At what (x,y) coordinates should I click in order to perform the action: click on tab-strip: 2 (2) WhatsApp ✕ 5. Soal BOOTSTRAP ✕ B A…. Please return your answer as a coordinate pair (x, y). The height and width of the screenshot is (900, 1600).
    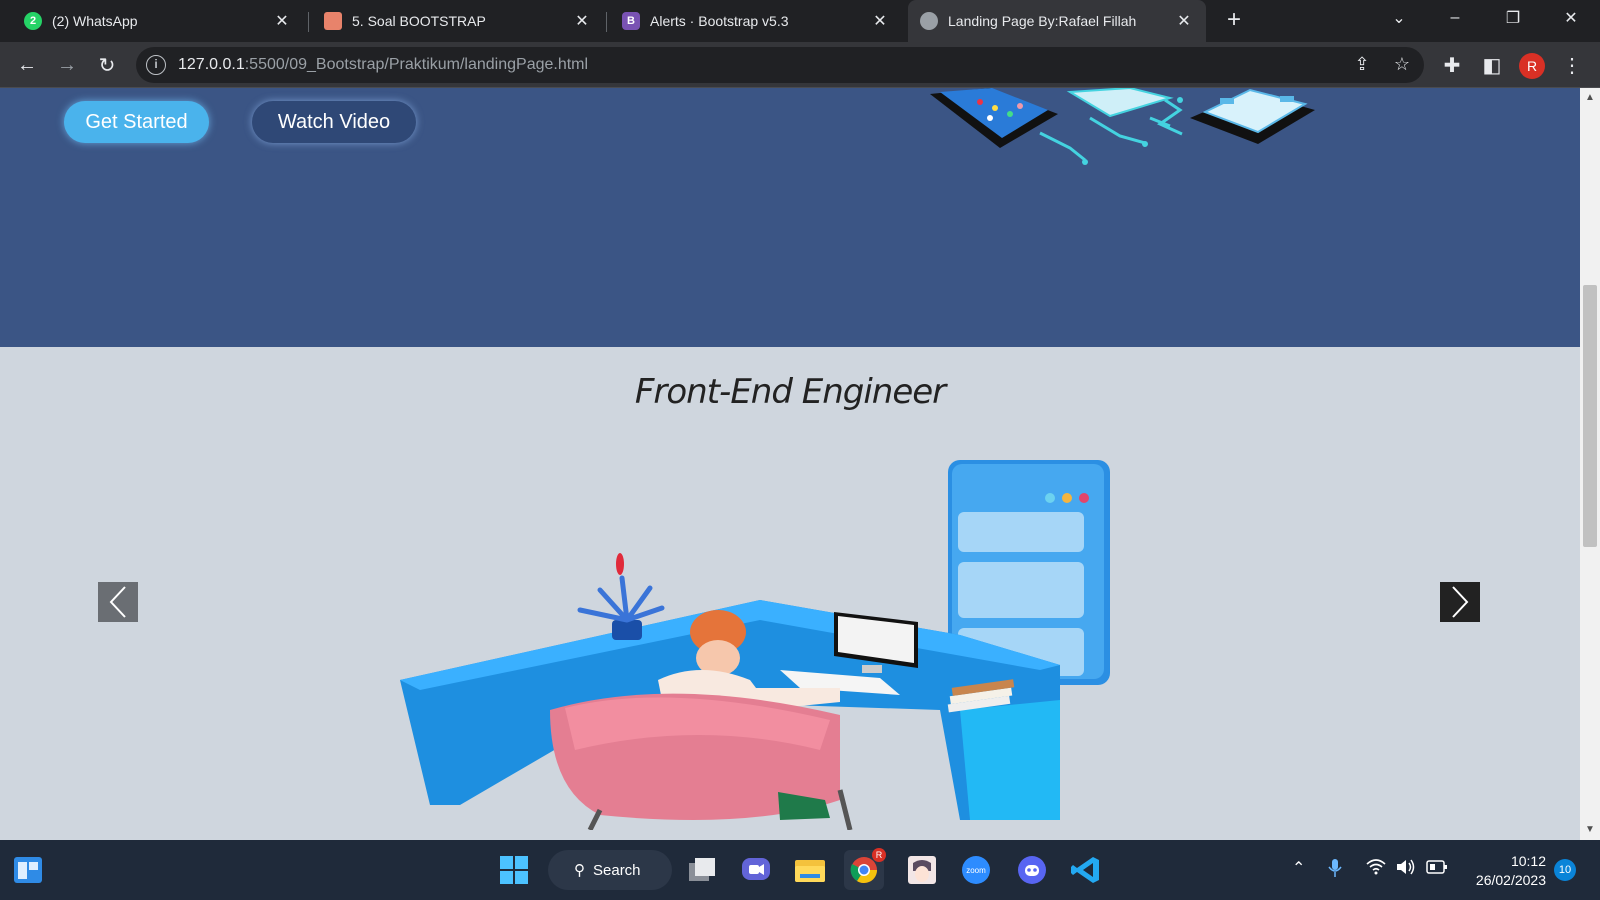
    Looking at the image, I should click on (800, 21).